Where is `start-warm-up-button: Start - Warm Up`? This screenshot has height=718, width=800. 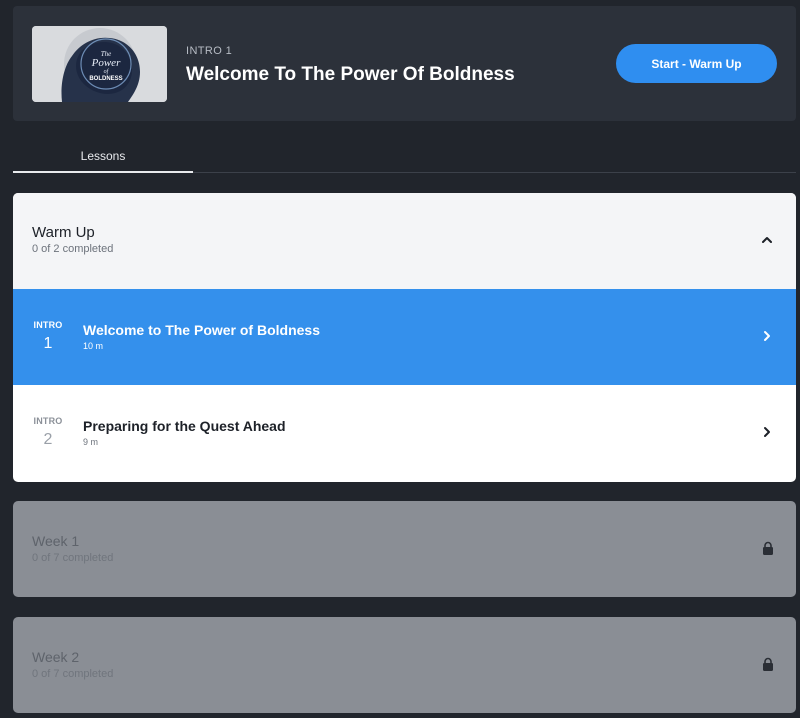
start-warm-up-button: Start - Warm Up is located at coordinates (696, 63).